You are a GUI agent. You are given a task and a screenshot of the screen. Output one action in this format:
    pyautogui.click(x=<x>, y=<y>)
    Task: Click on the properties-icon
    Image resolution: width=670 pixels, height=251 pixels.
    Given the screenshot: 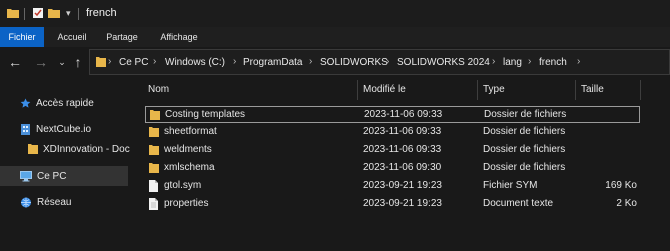 What is the action you would take?
    pyautogui.click(x=38, y=14)
    